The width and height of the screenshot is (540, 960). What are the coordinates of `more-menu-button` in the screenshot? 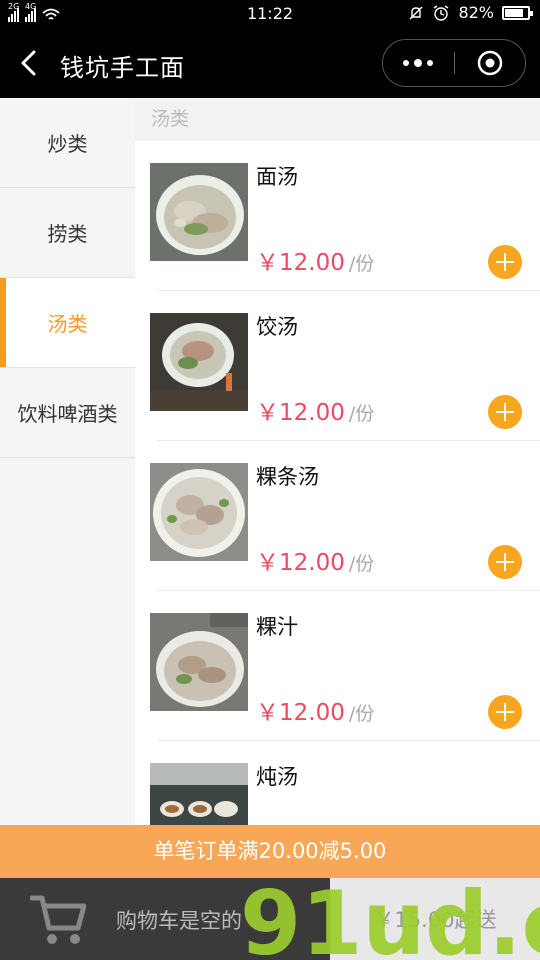 It's located at (418, 62).